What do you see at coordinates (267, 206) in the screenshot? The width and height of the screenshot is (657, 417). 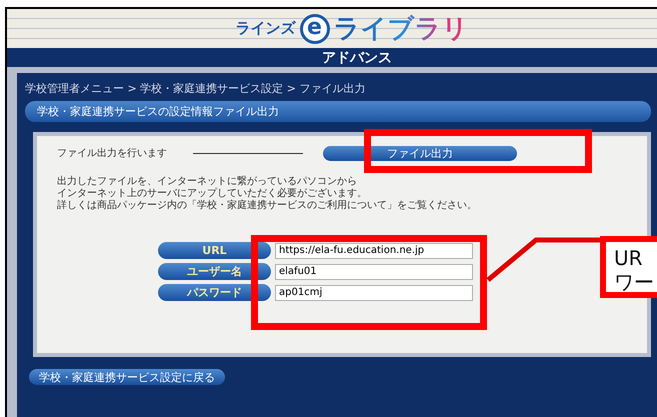 I see `description-line: 詳しくは商品パッケージ内の「学校・家庭連携サービスのご利用について」をご覧ください。` at bounding box center [267, 206].